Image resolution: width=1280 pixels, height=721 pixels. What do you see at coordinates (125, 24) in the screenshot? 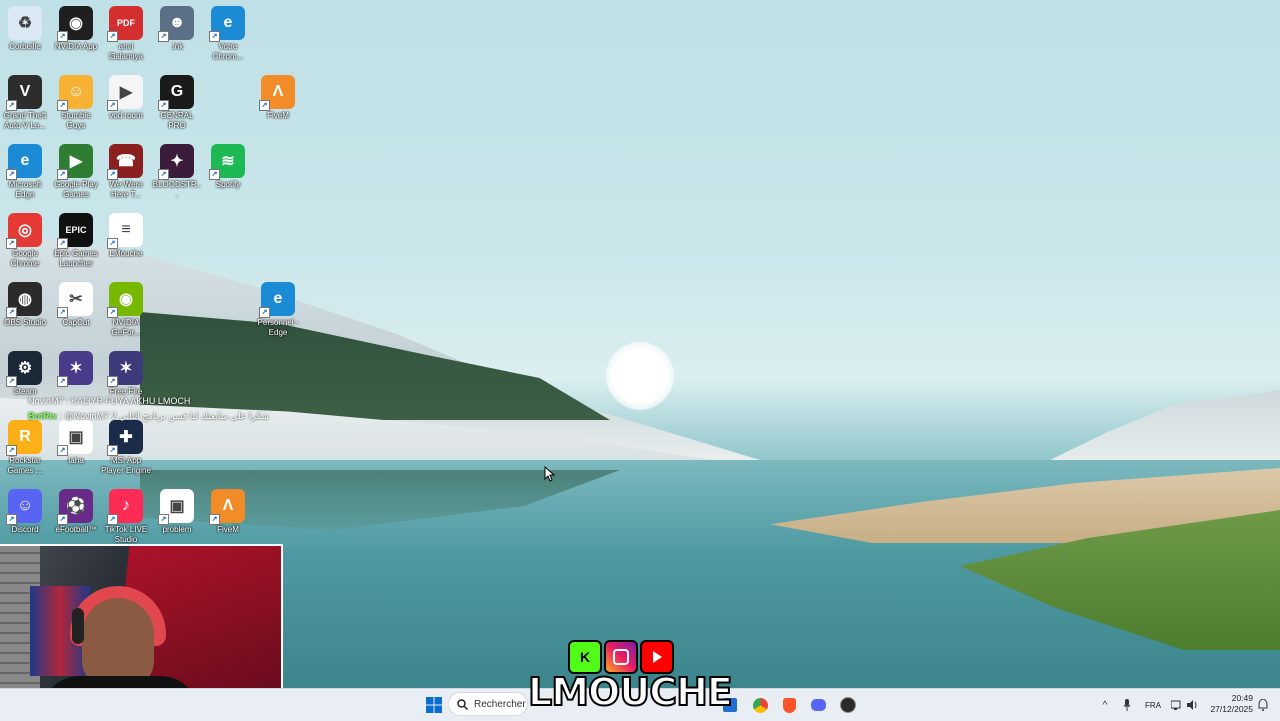
I see `pdf-icon: PDF ↗` at bounding box center [125, 24].